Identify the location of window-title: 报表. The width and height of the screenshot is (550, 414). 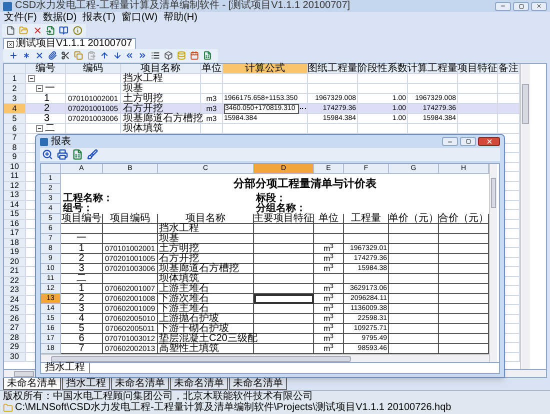
(61, 141).